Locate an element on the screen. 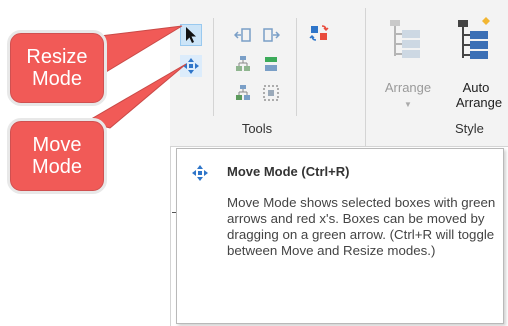 The height and width of the screenshot is (326, 508). resize-mode-callout: Resize Mode is located at coordinates (57, 68).